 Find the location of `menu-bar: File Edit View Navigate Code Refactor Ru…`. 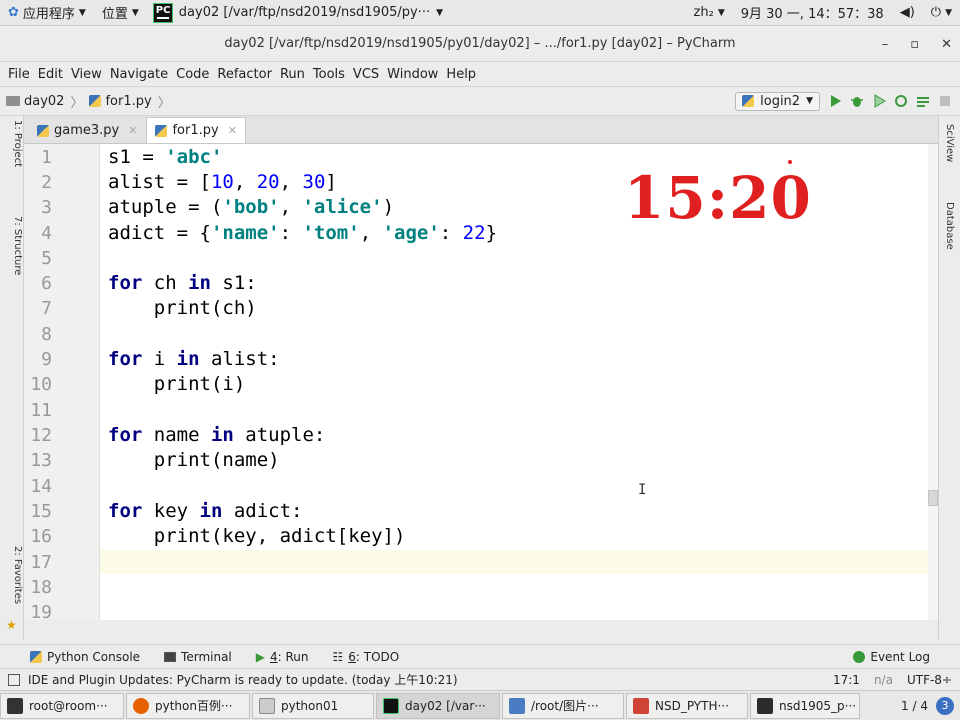

menu-bar: File Edit View Navigate Code Refactor Ru… is located at coordinates (480, 74).